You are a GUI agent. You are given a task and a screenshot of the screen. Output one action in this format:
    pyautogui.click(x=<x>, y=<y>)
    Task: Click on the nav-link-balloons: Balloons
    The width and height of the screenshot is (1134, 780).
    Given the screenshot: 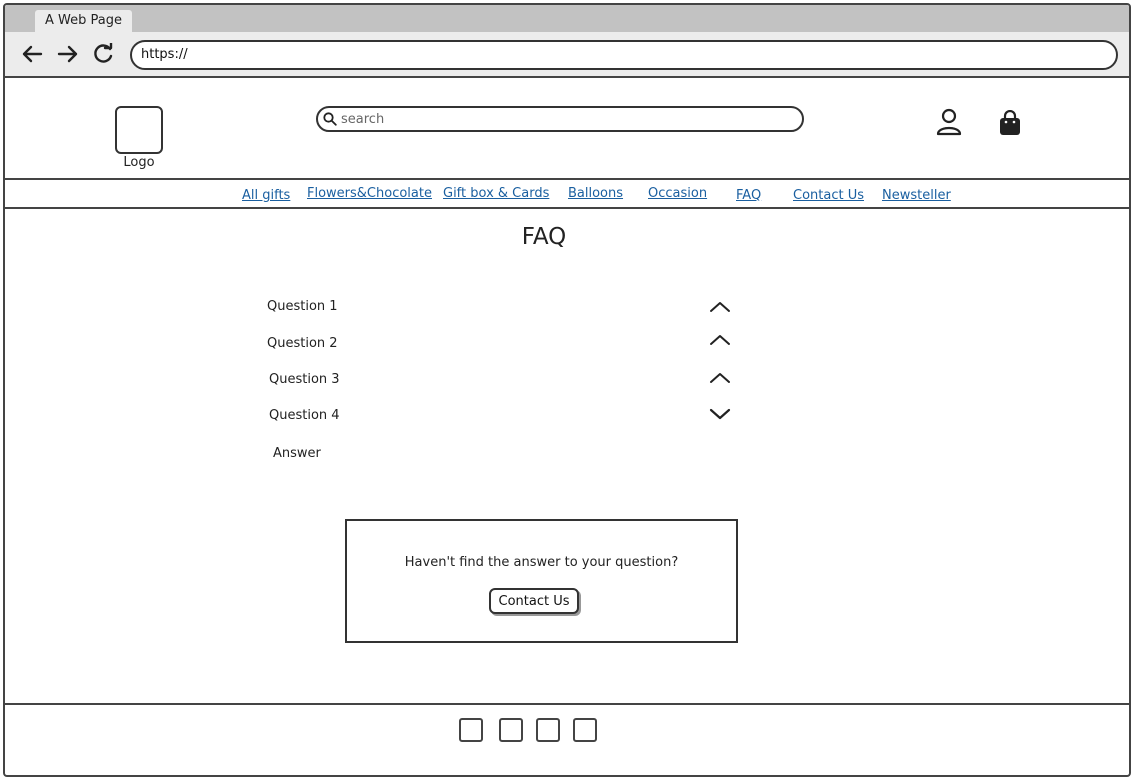 What is the action you would take?
    pyautogui.click(x=595, y=193)
    